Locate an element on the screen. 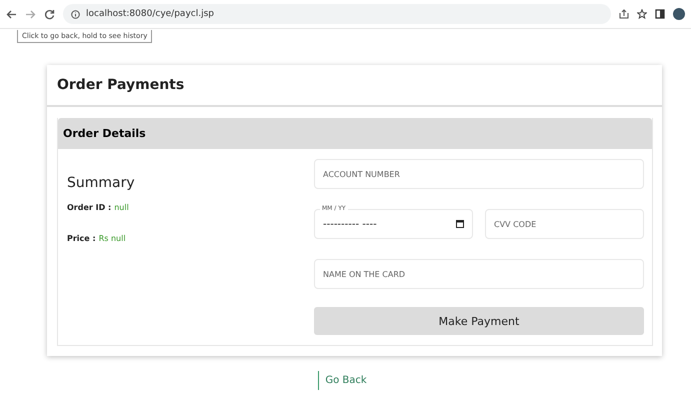  reload-icon is located at coordinates (49, 14).